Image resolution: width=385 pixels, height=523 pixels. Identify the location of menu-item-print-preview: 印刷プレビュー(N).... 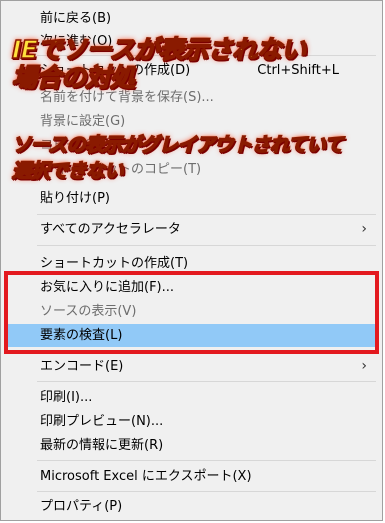
(191, 421).